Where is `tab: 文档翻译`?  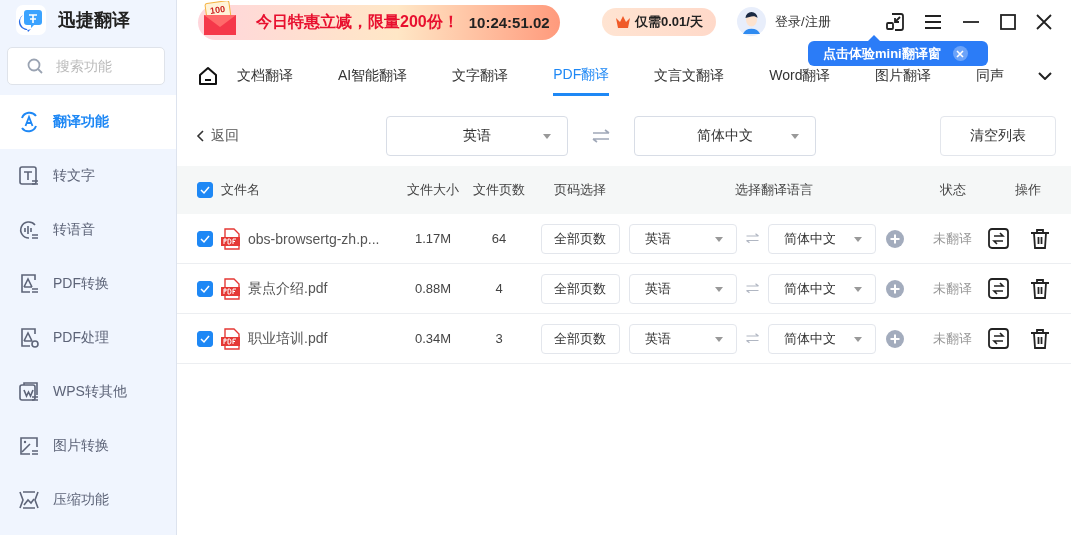 tab: 文档翻译 is located at coordinates (265, 75).